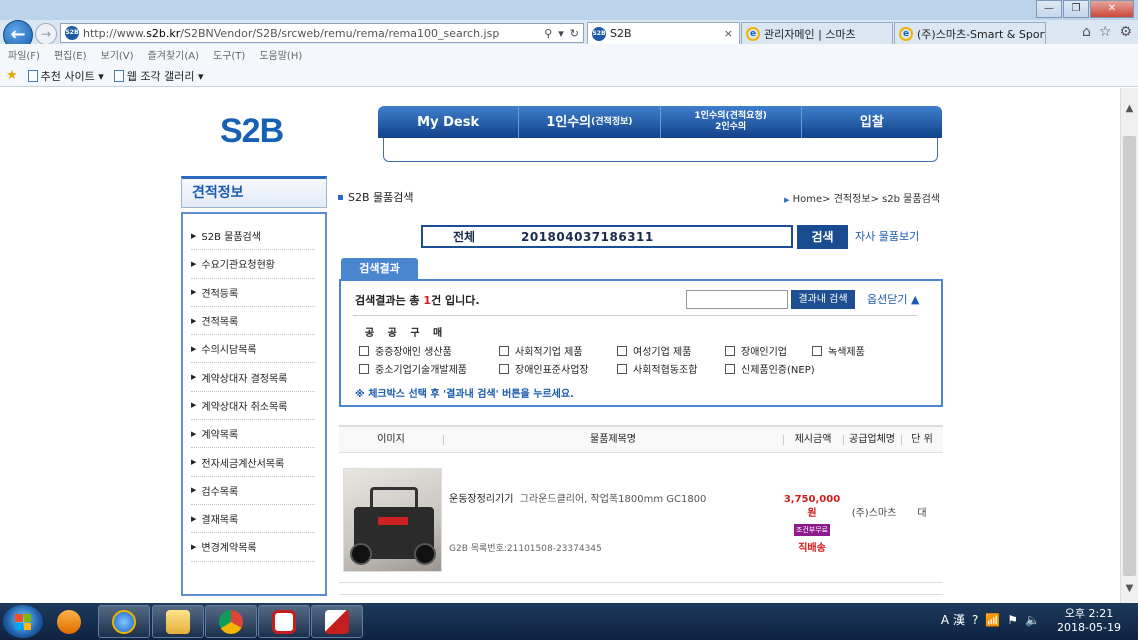  I want to click on home-icon: ⌂, so click(1086, 32).